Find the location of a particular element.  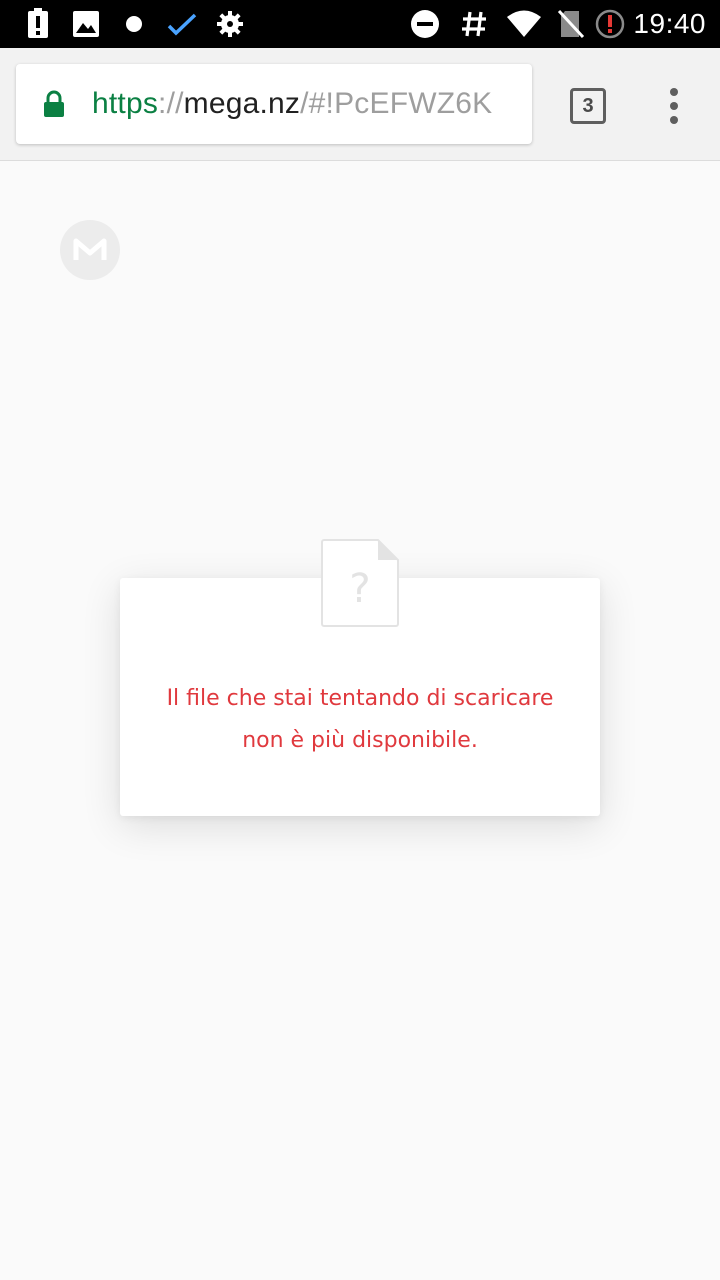

do-not-disturb-icon is located at coordinates (425, 24).